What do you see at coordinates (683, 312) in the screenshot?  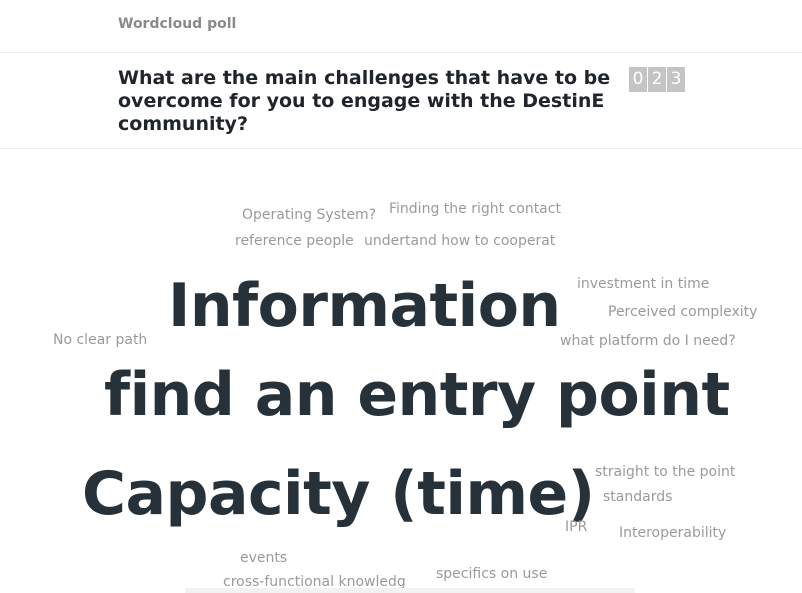 I see `wordcloud-word: Perceived complexity` at bounding box center [683, 312].